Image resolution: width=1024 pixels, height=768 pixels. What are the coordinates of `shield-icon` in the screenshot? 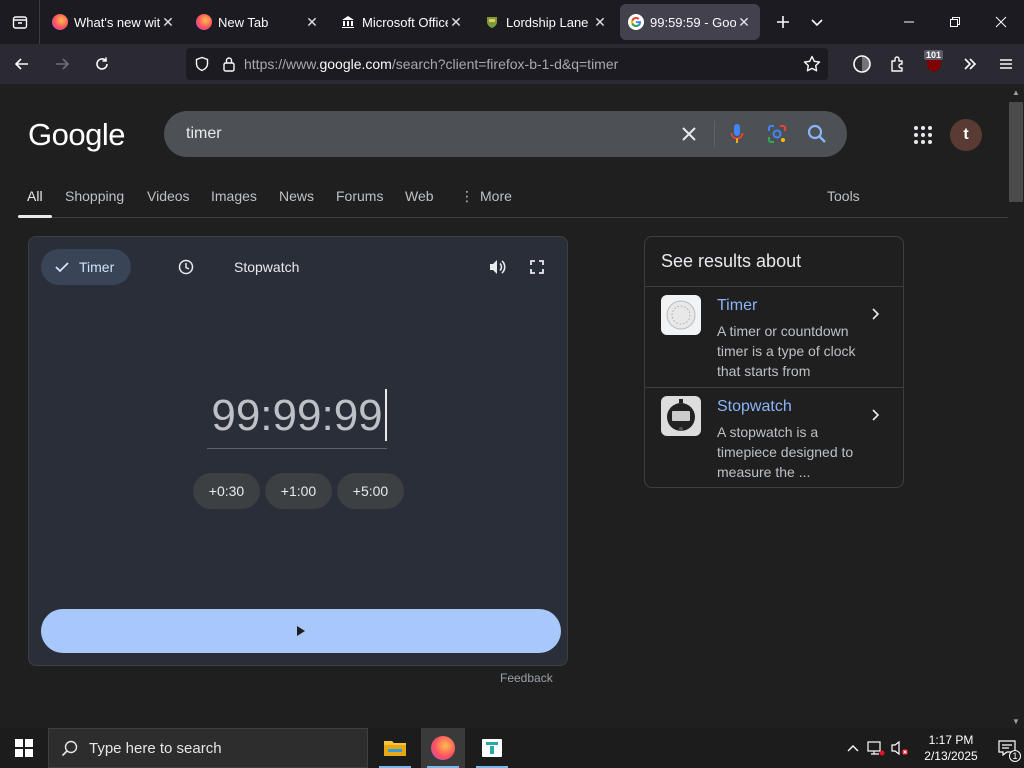 It's located at (202, 64).